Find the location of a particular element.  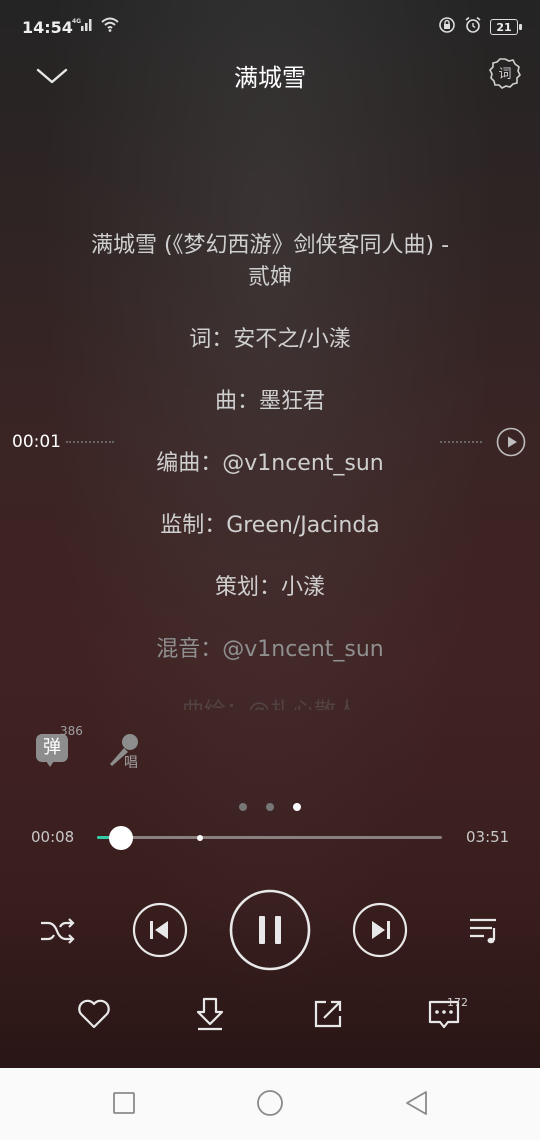

lyric-line: 曲：墨狂君 is located at coordinates (269, 401).